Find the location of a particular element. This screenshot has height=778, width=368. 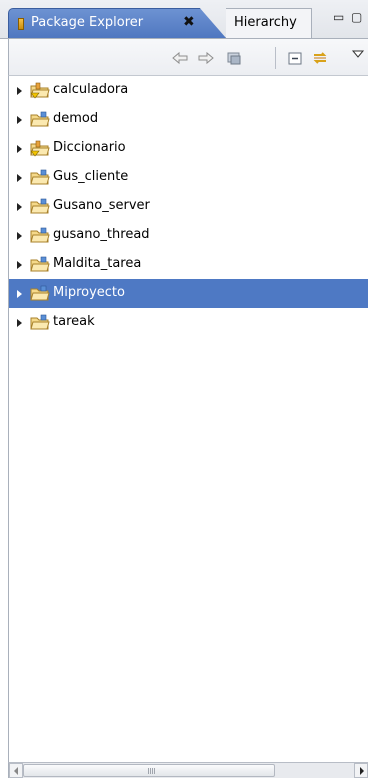

tree-item-gus-cliente: Gus_cliente is located at coordinates (188, 177).